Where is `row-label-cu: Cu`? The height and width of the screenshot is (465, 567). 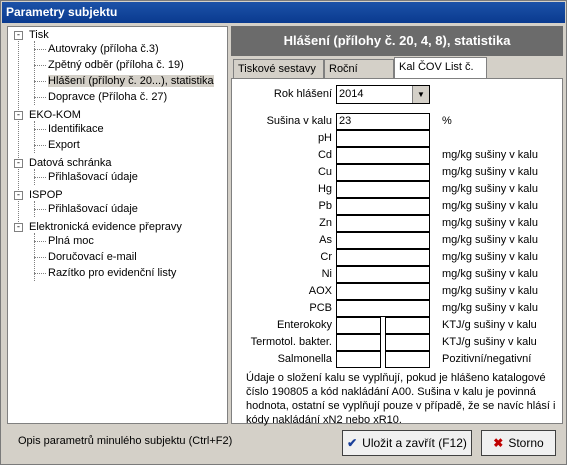
row-label-cu: Cu is located at coordinates (324, 172).